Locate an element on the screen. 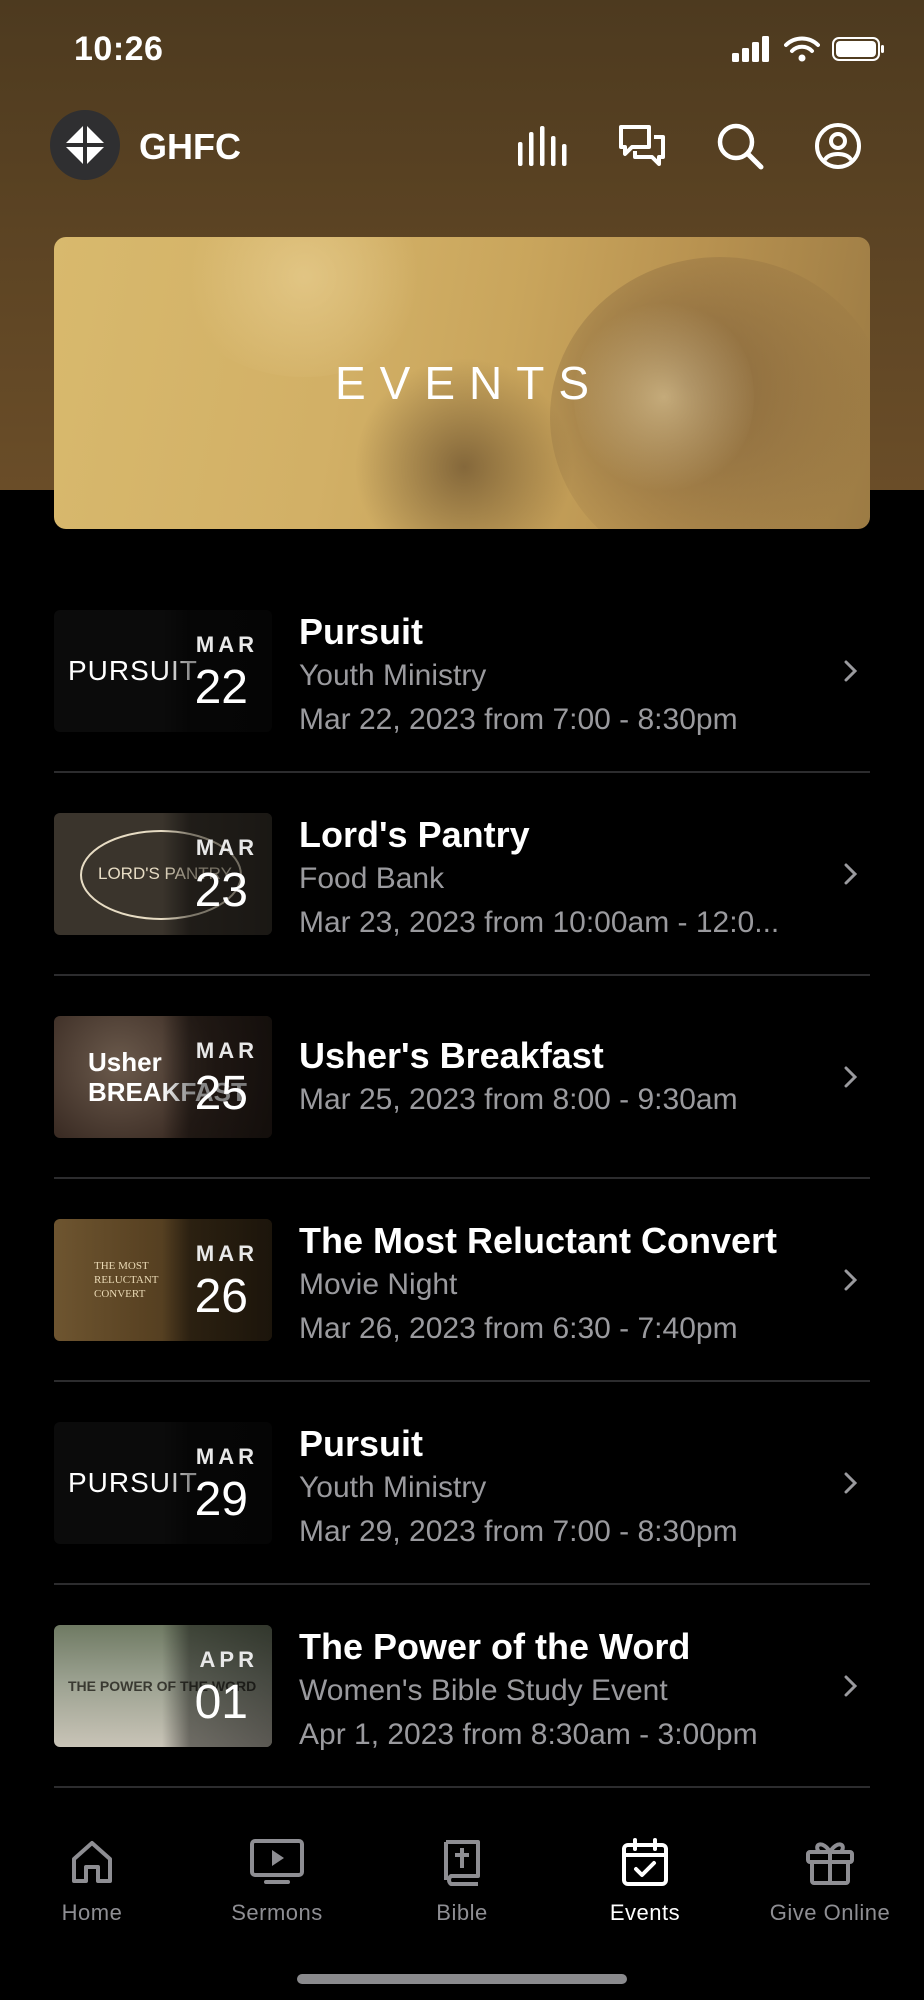 The image size is (924, 2000). event-datetime: Mar 22, 2023 from 7:00 - 8:30pm is located at coordinates (518, 719).